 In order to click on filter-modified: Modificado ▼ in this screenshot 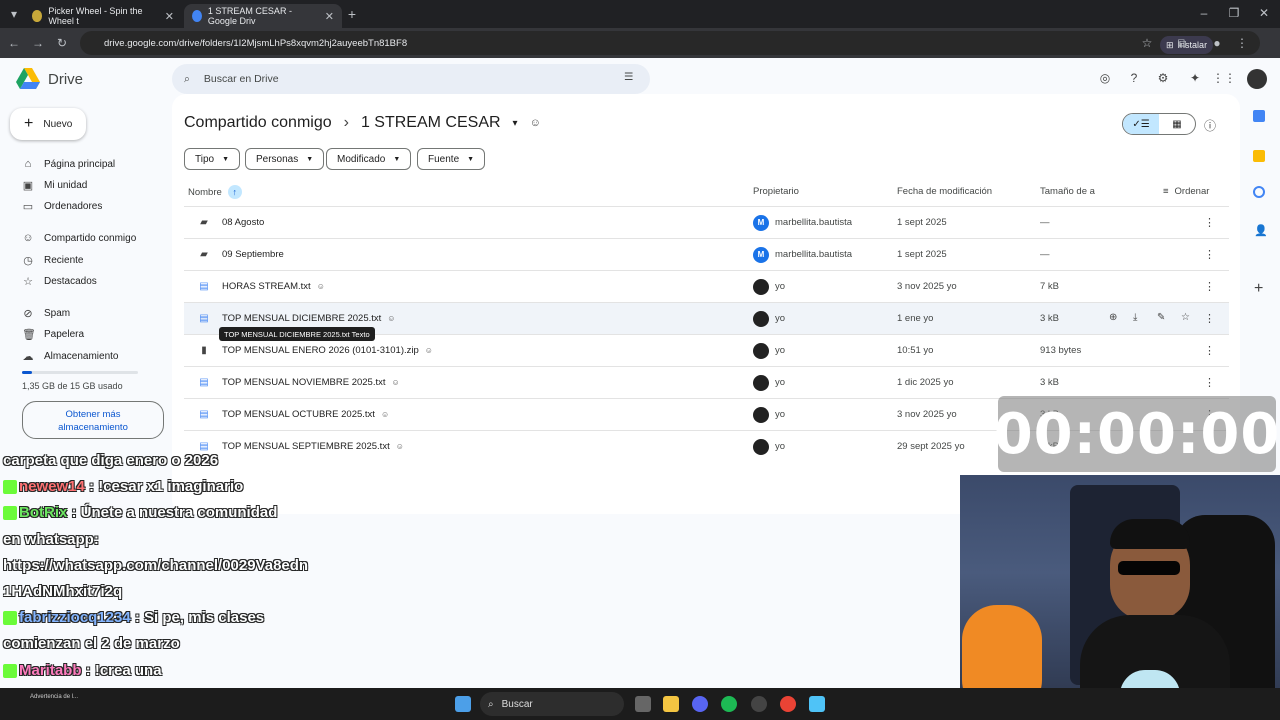, I will do `click(369, 159)`.